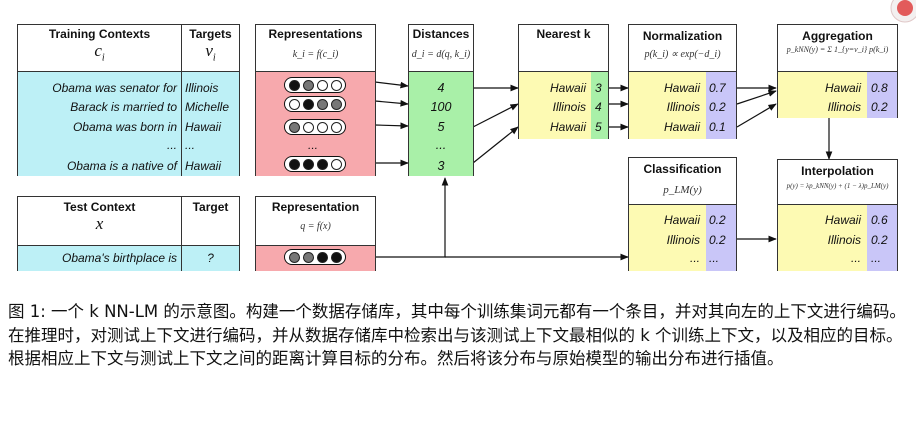 This screenshot has width=916, height=445. What do you see at coordinates (121, 166) in the screenshot?
I see `training-context-row-5: Obama is a native of` at bounding box center [121, 166].